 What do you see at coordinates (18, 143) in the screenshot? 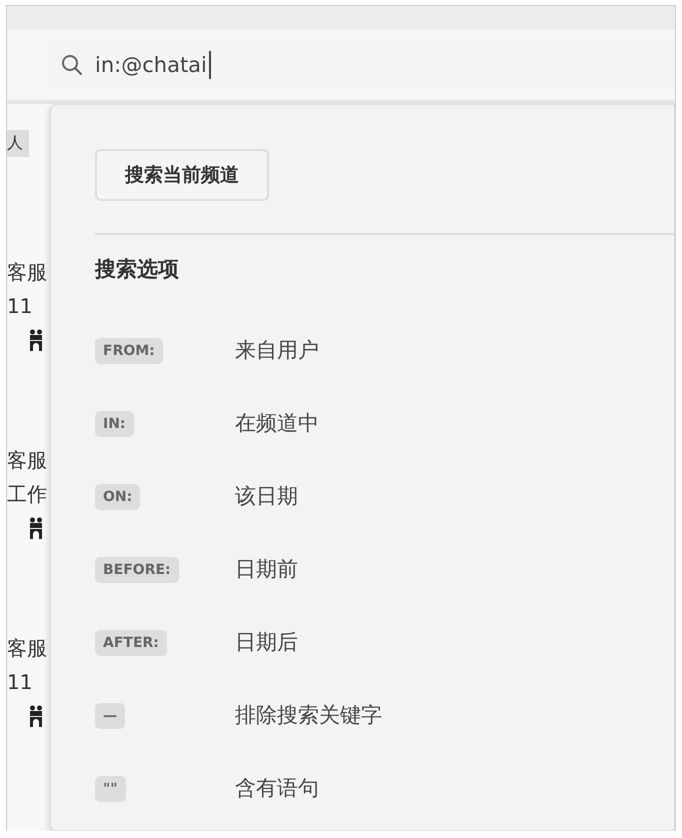
I see `sidebar-tag: 人` at bounding box center [18, 143].